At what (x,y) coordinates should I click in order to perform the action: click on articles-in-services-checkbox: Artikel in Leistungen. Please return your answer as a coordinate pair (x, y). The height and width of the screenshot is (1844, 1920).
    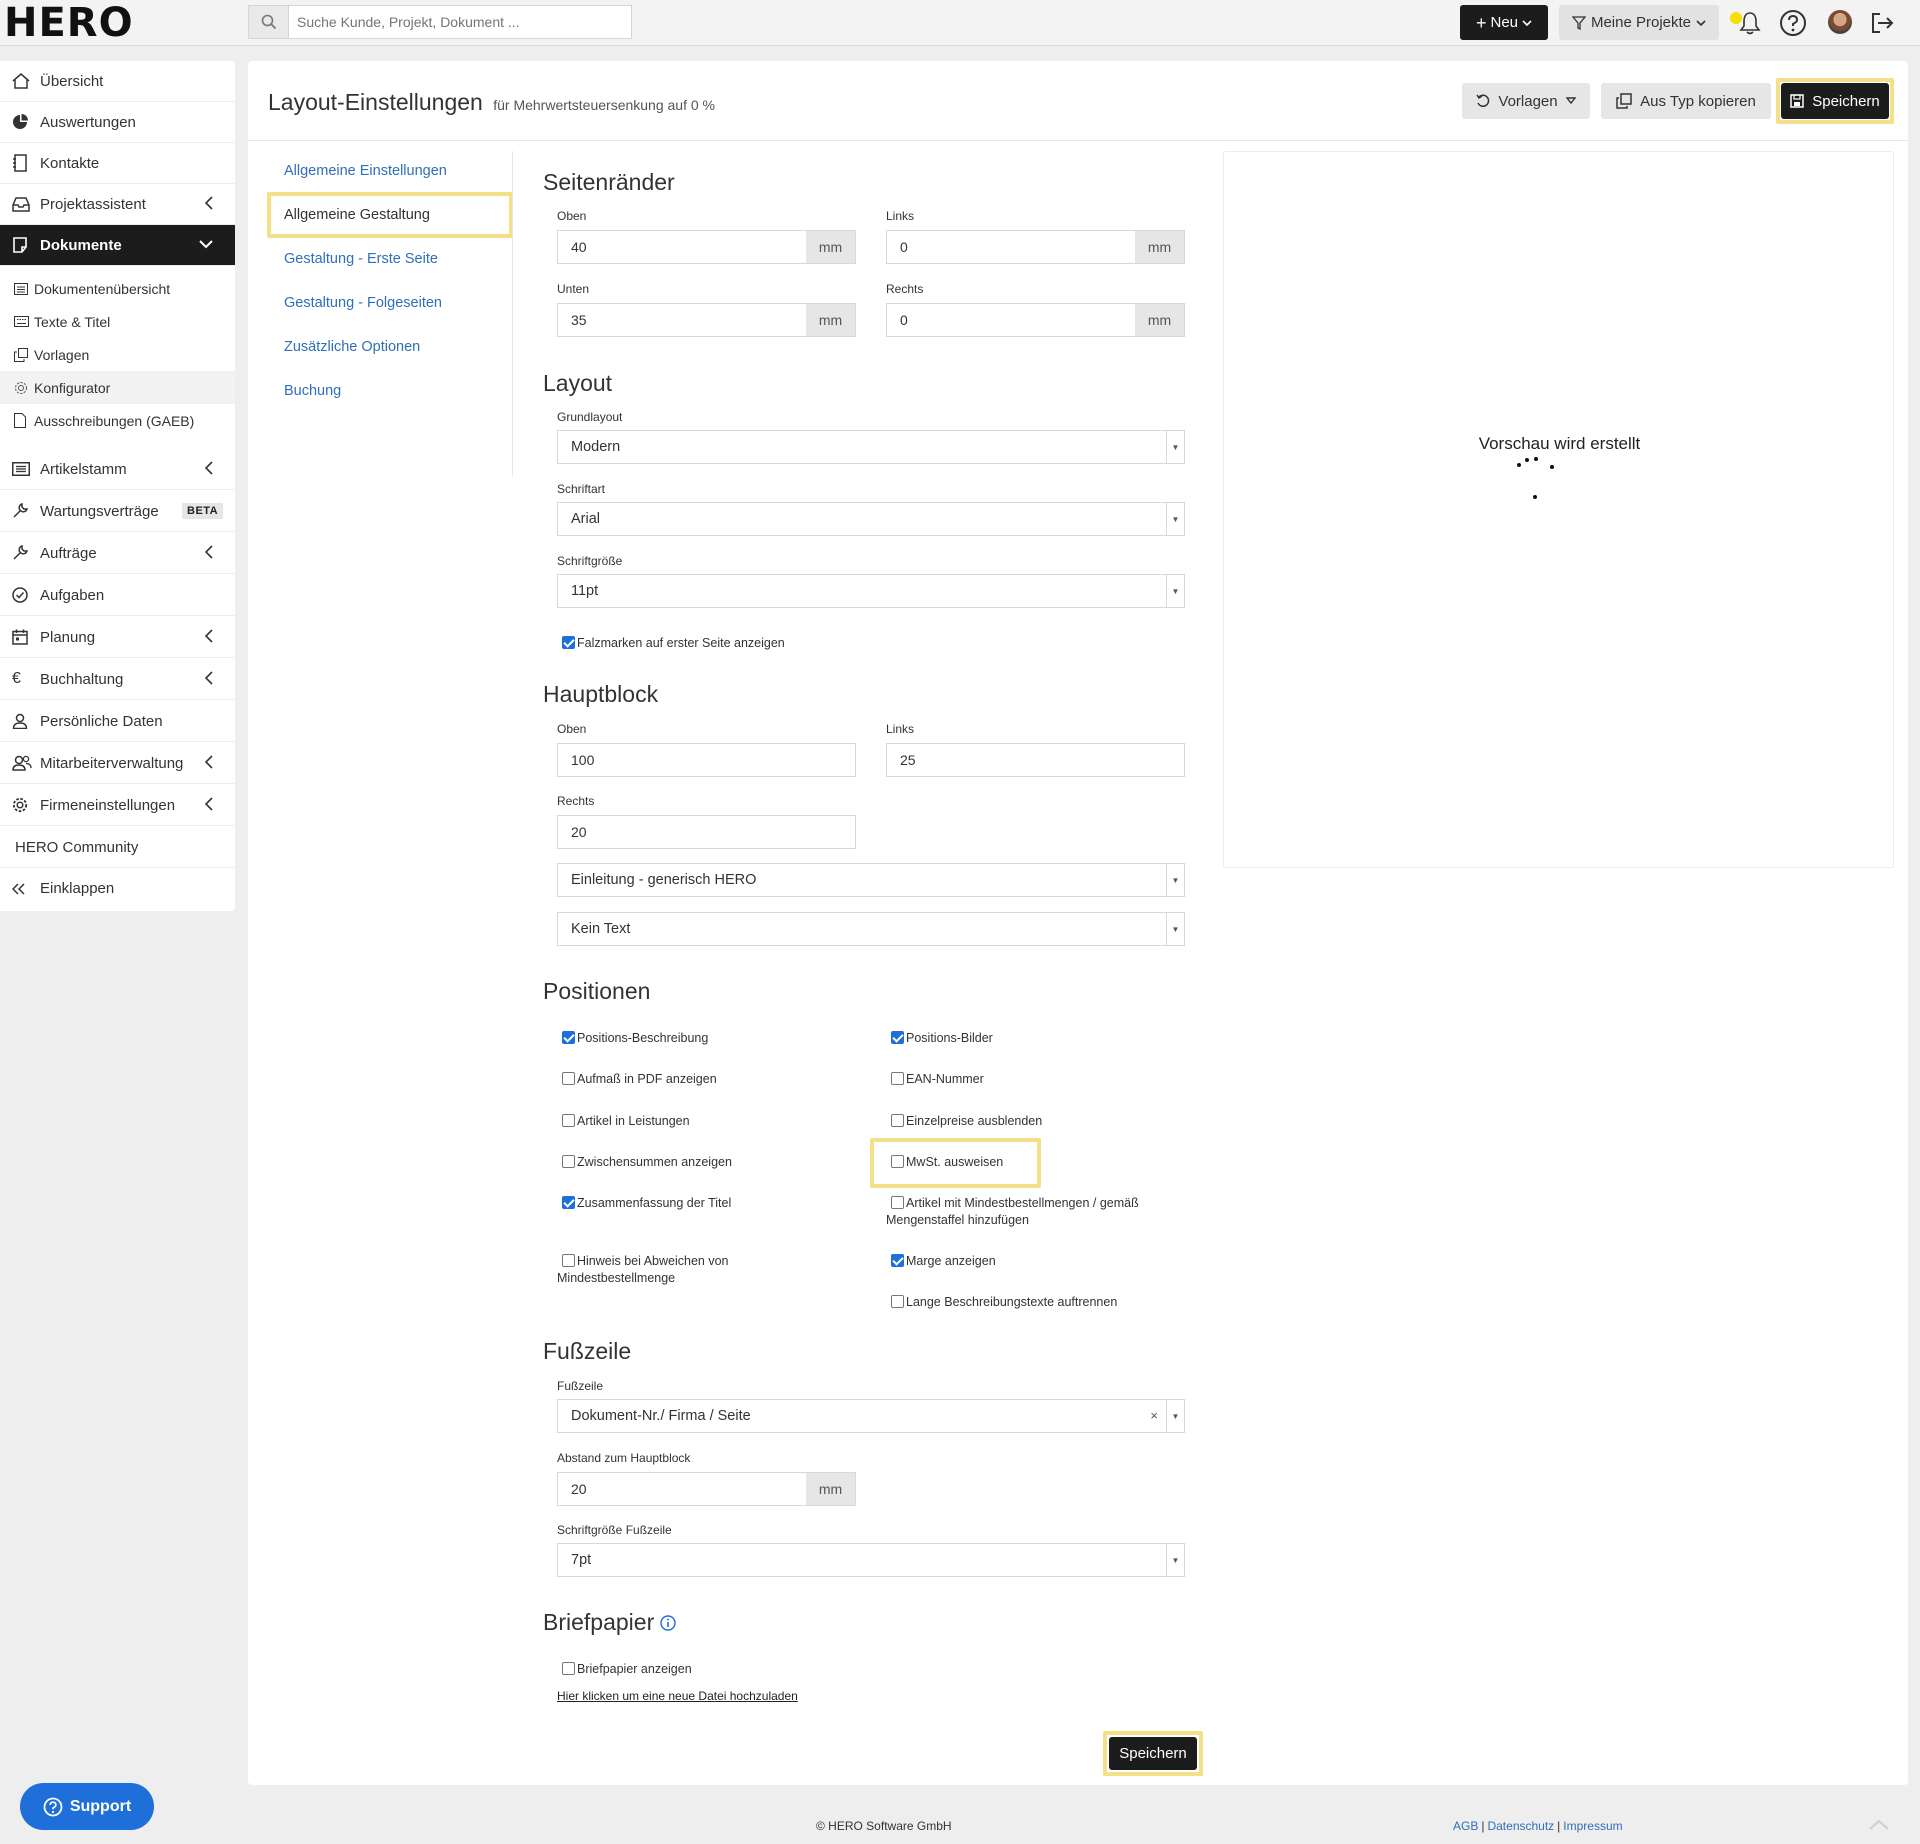
    Looking at the image, I should click on (626, 1121).